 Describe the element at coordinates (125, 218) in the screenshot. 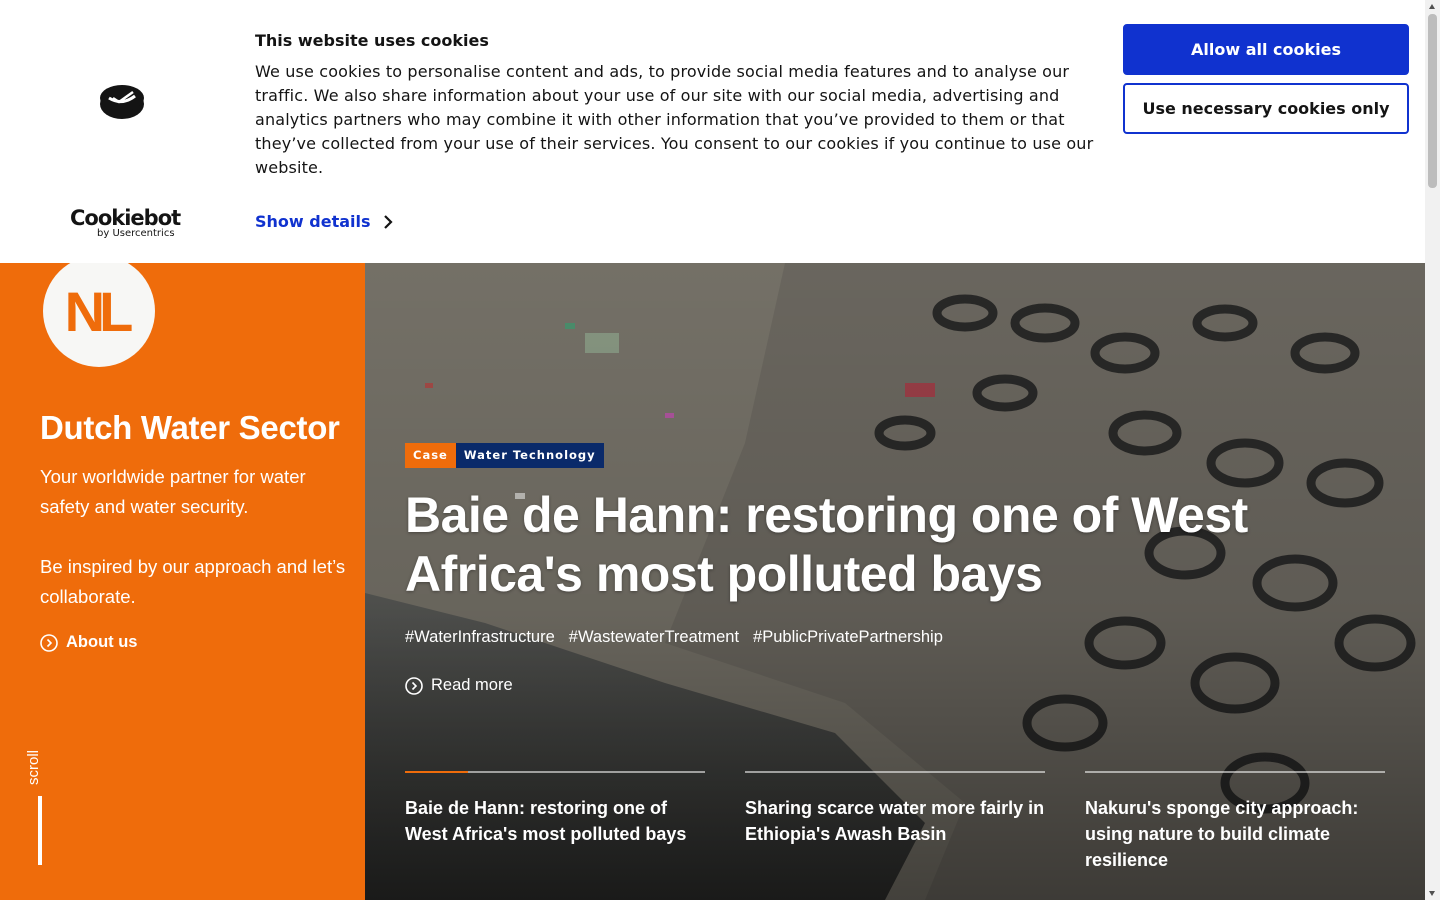

I see `cookiebot-wordmark: Cookiebot` at that location.